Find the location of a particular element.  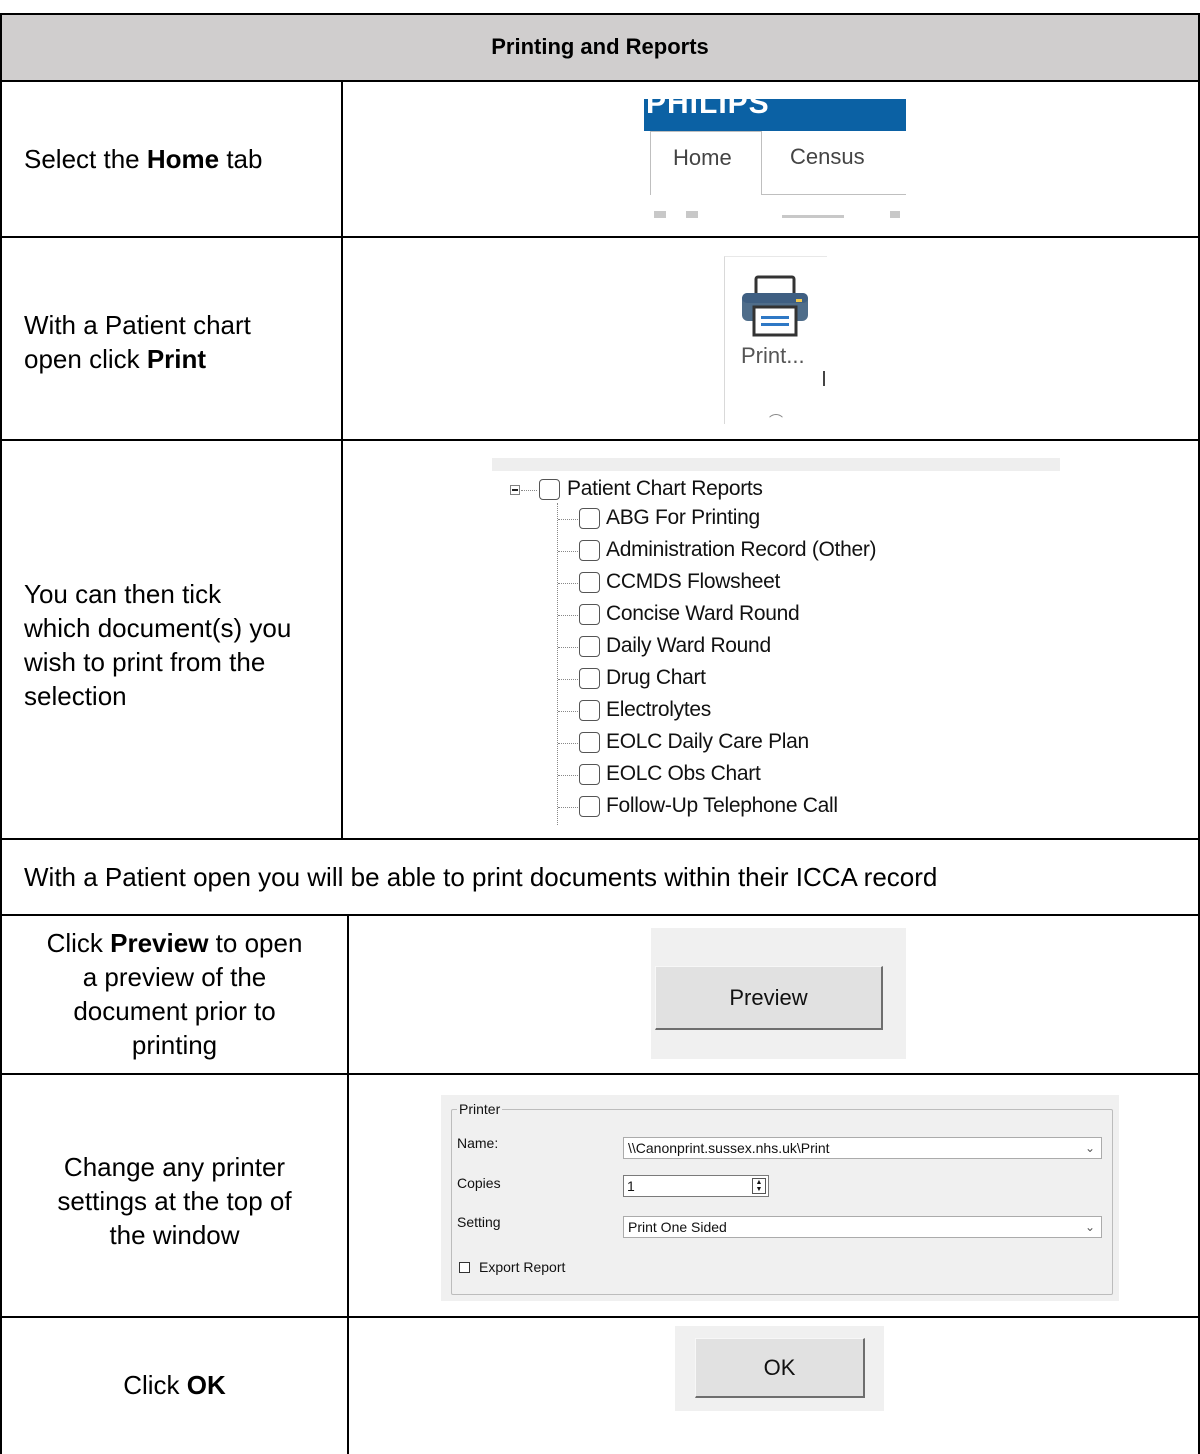

text-line: open click Print is located at coordinates (137, 359).